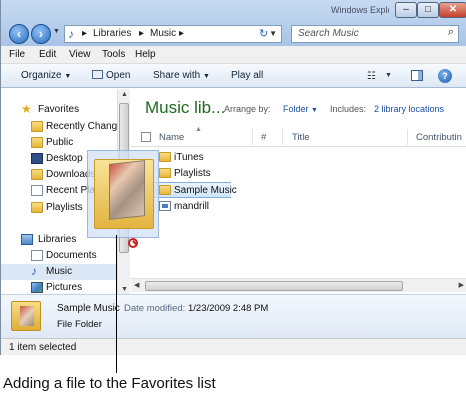 The height and width of the screenshot is (400, 466). What do you see at coordinates (43, 347) in the screenshot?
I see `status-text: 1 item selected` at bounding box center [43, 347].